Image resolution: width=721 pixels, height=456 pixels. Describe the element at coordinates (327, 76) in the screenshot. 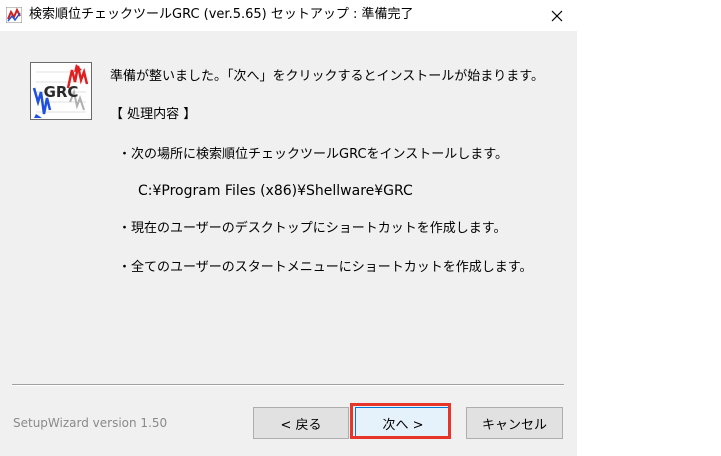

I see `intro-text: 準備が整いました。「次へ」をクリックするとインストールが始まります。` at that location.